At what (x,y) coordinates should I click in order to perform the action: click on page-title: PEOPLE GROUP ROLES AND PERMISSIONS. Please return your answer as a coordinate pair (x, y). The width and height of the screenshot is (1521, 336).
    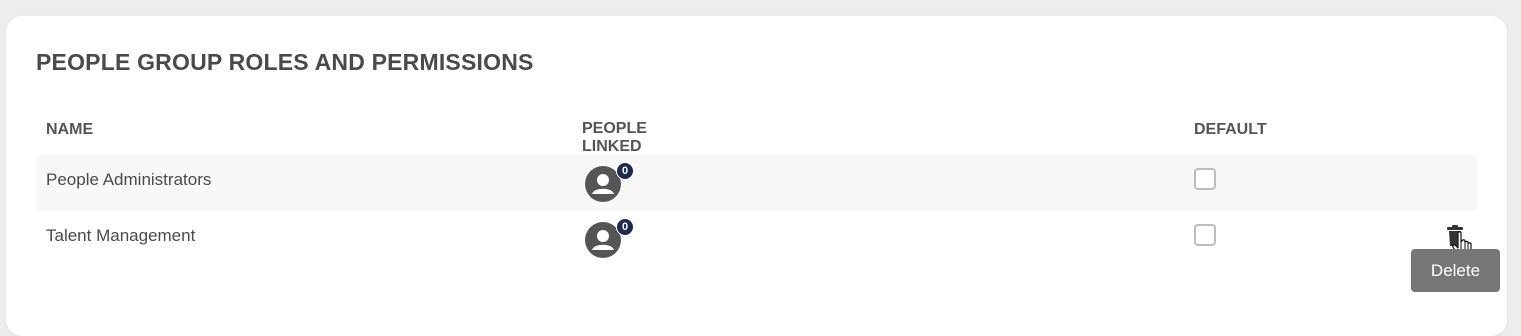
    Looking at the image, I should click on (285, 62).